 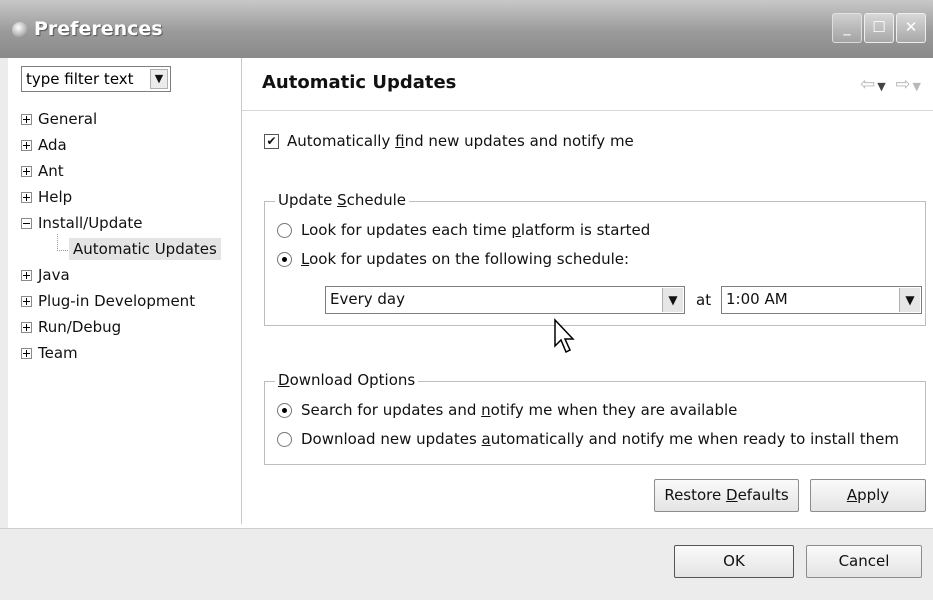 What do you see at coordinates (587, 110) in the screenshot?
I see `header-divider` at bounding box center [587, 110].